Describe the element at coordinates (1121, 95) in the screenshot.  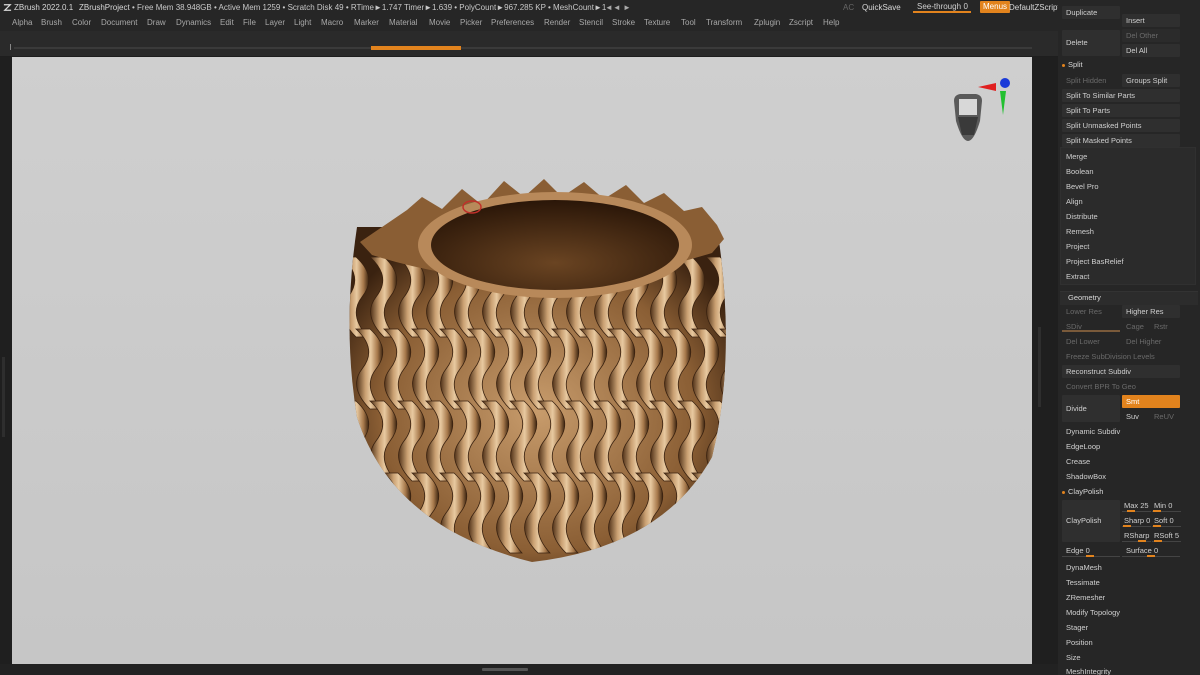
I see `split-to-similar-parts-button: Split To Similar Parts` at that location.